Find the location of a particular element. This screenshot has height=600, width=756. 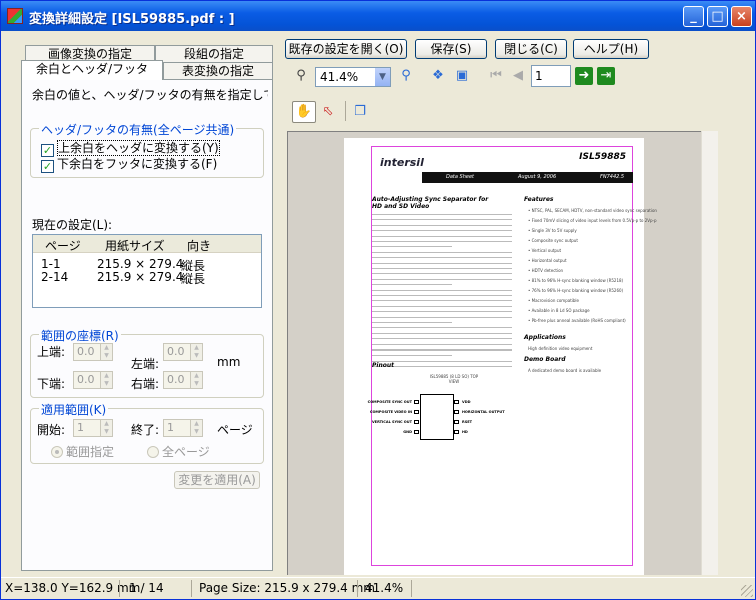

prev-page-icon: ◀ is located at coordinates (518, 76).